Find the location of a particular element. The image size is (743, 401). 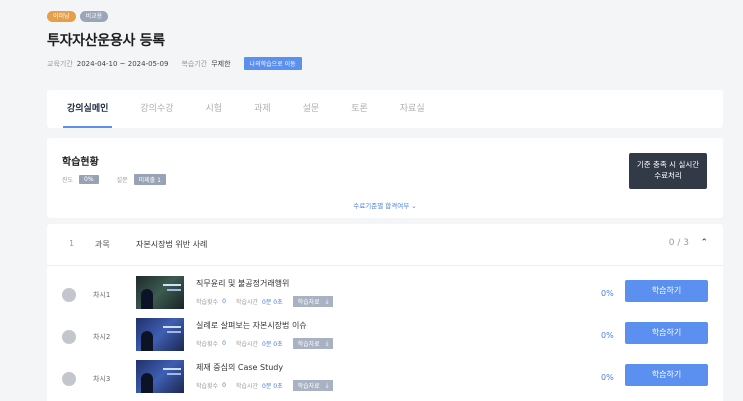

lesson-title: 실례로 살펴보는 자본시장법 이슈 is located at coordinates (251, 325).